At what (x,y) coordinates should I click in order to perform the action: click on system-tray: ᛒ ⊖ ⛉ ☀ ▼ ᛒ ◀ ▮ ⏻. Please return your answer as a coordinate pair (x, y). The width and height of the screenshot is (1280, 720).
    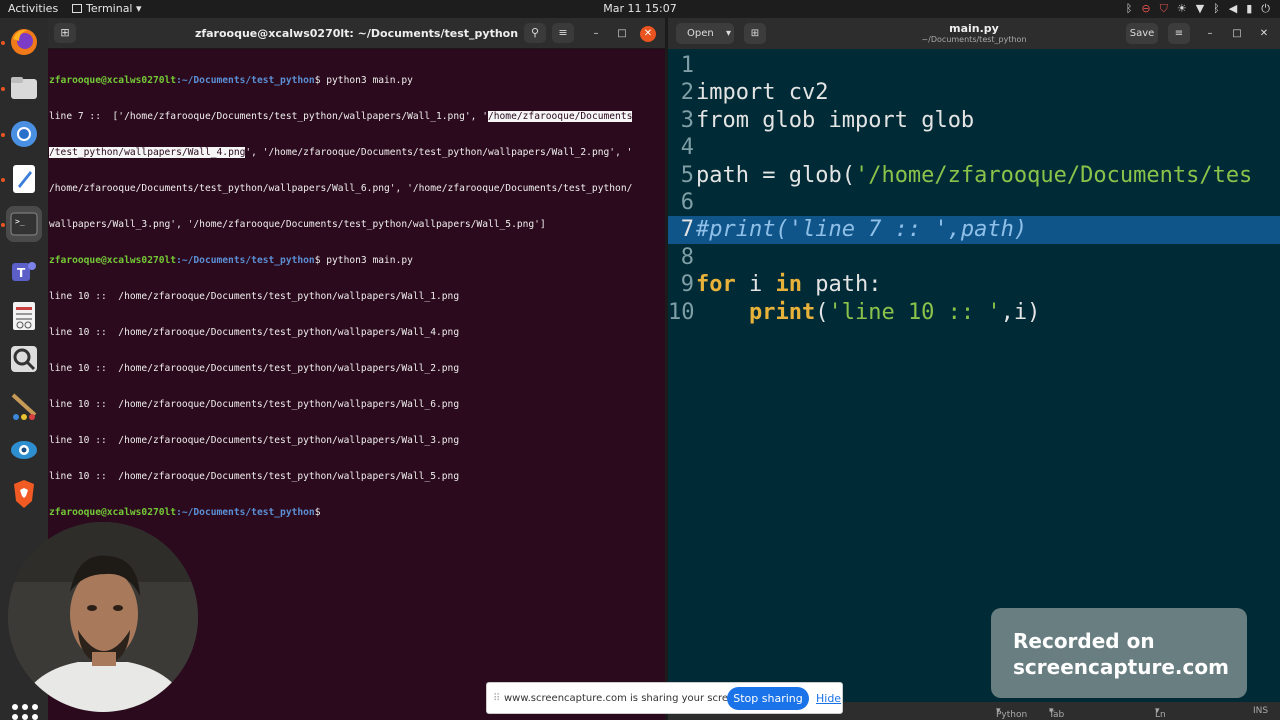
    Looking at the image, I should click on (1198, 8).